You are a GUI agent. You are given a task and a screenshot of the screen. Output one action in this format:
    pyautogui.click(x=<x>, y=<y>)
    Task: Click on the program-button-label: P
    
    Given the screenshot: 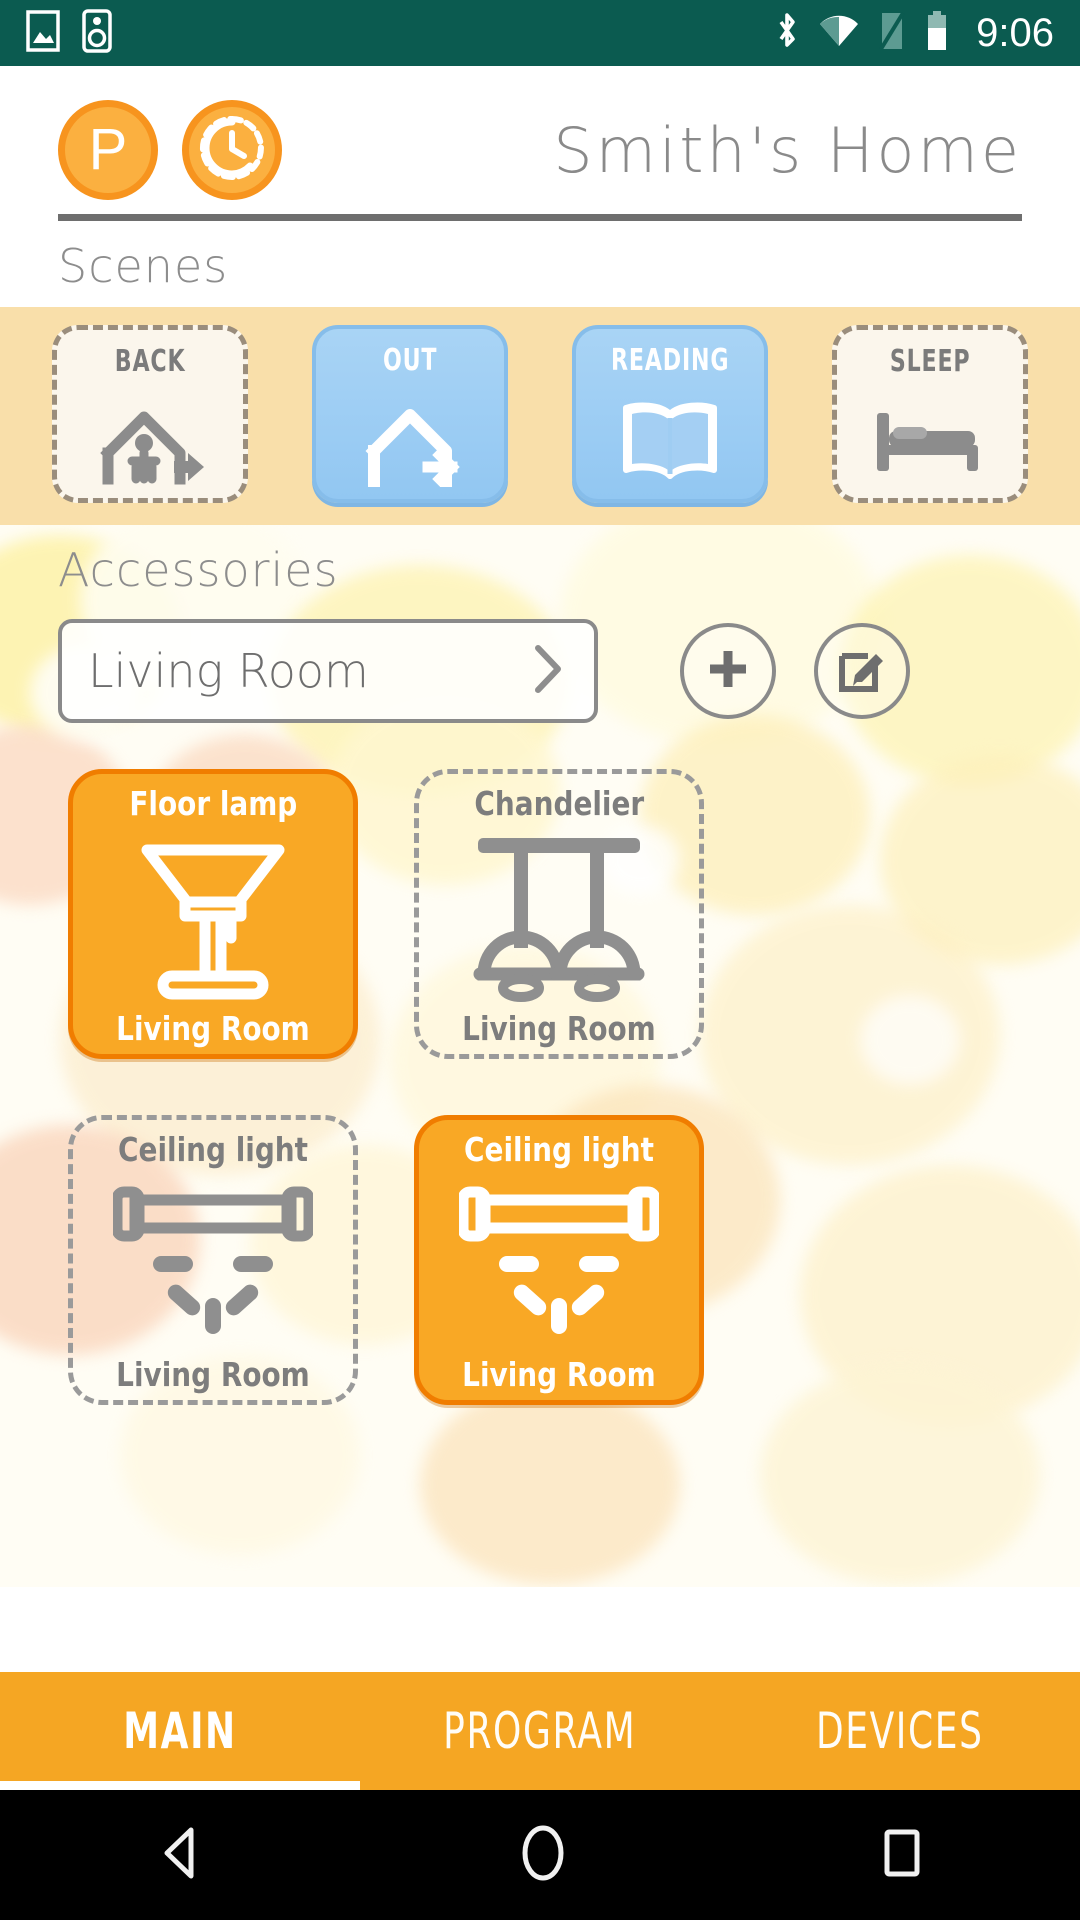 What is the action you would take?
    pyautogui.click(x=108, y=149)
    